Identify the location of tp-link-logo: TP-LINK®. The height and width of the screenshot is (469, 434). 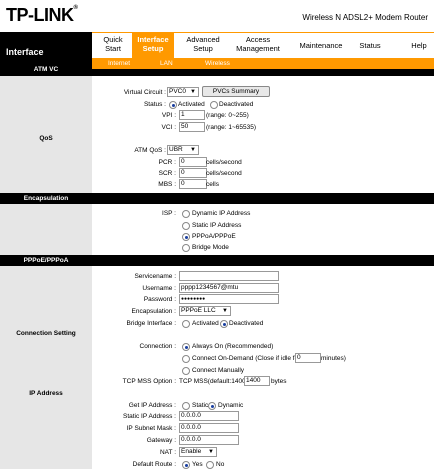
(42, 15).